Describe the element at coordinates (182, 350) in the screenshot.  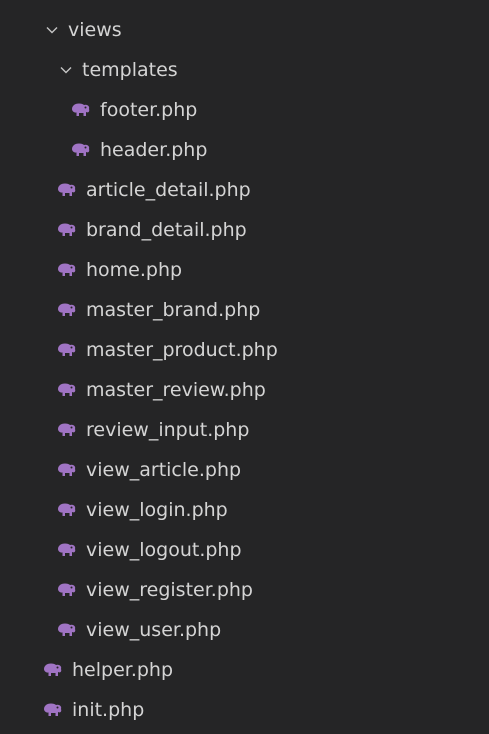
I see `file-label: master_product.php` at that location.